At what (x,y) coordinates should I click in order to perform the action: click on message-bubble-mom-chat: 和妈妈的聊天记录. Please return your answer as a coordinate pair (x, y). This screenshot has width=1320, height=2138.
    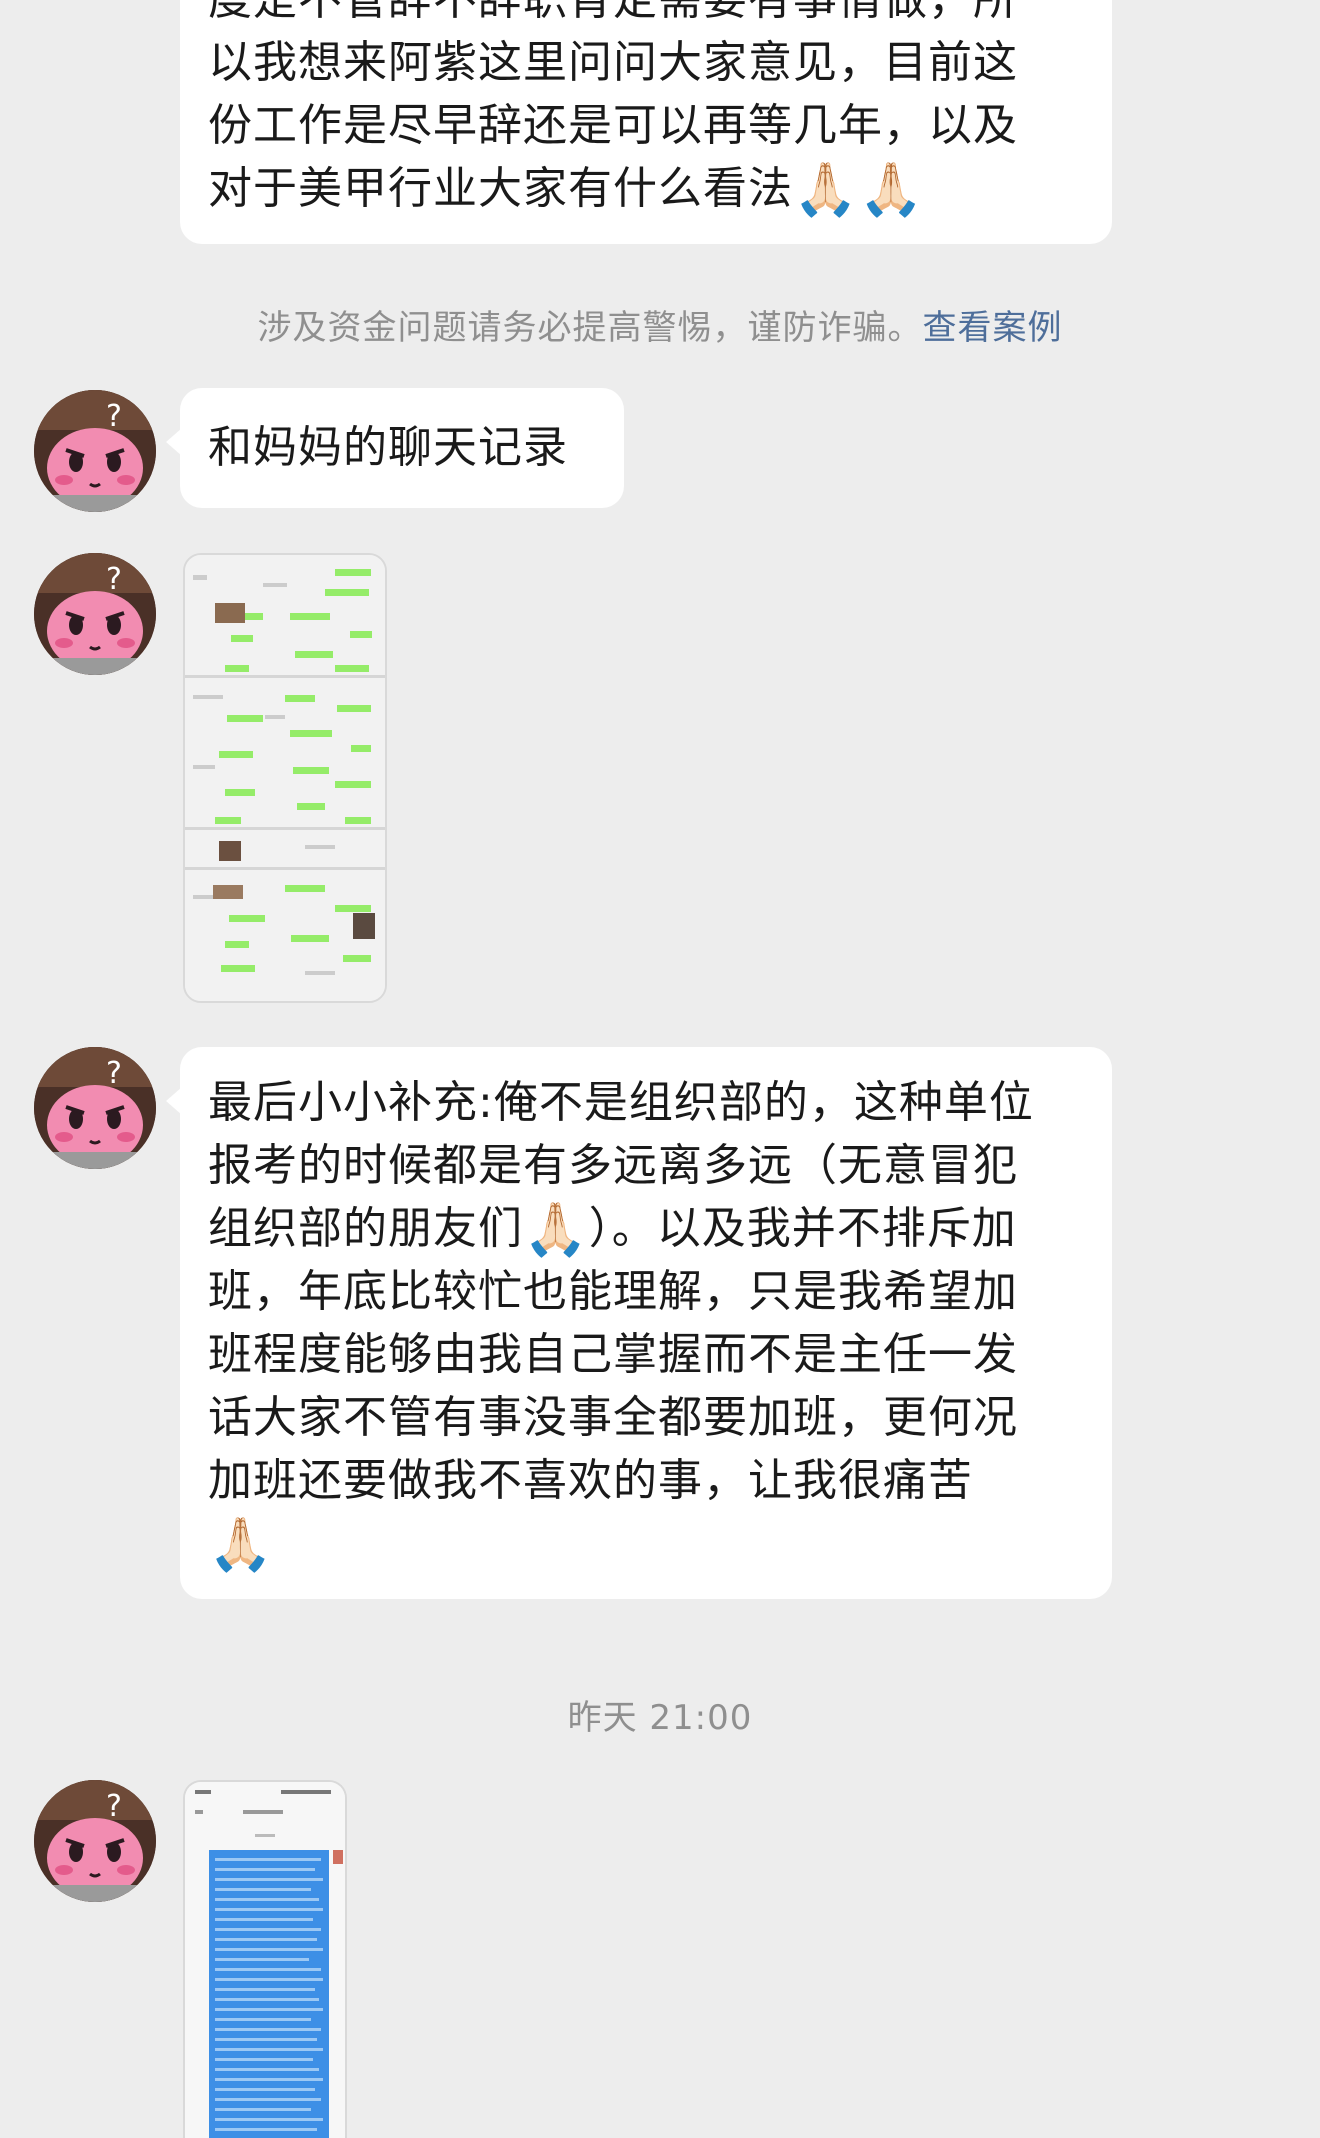
    Looking at the image, I should click on (395, 448).